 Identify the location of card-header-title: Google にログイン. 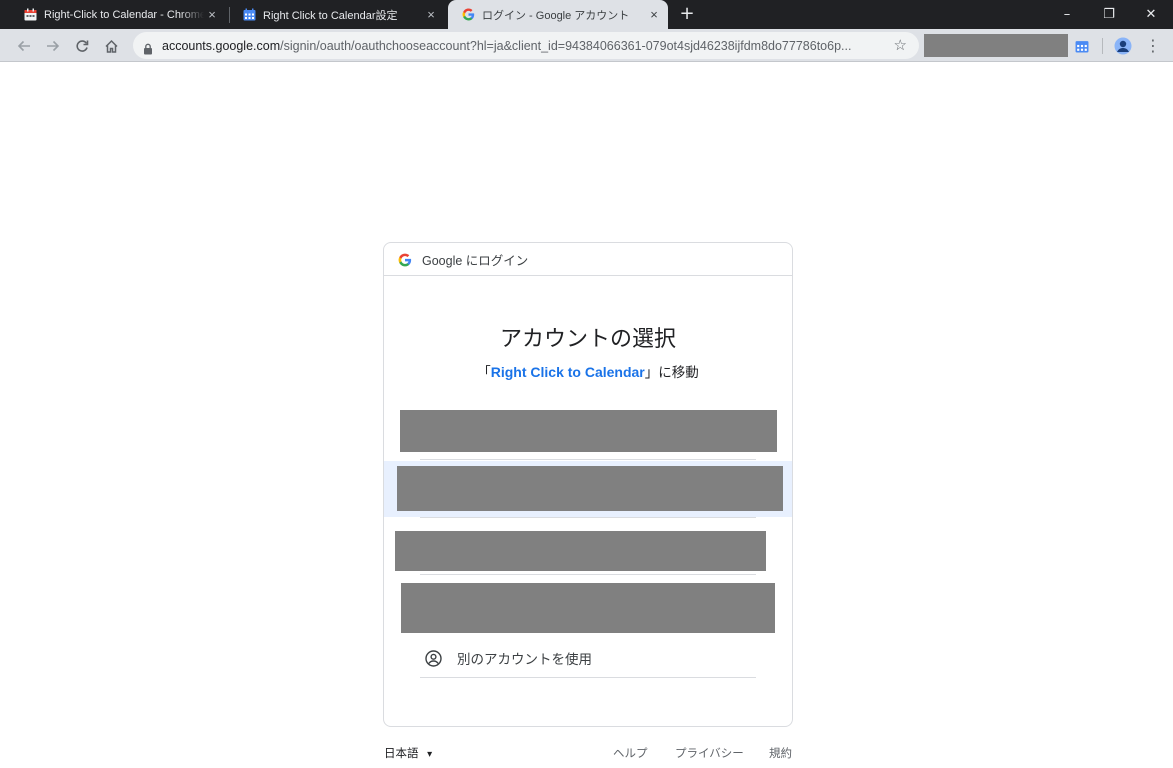
(475, 260).